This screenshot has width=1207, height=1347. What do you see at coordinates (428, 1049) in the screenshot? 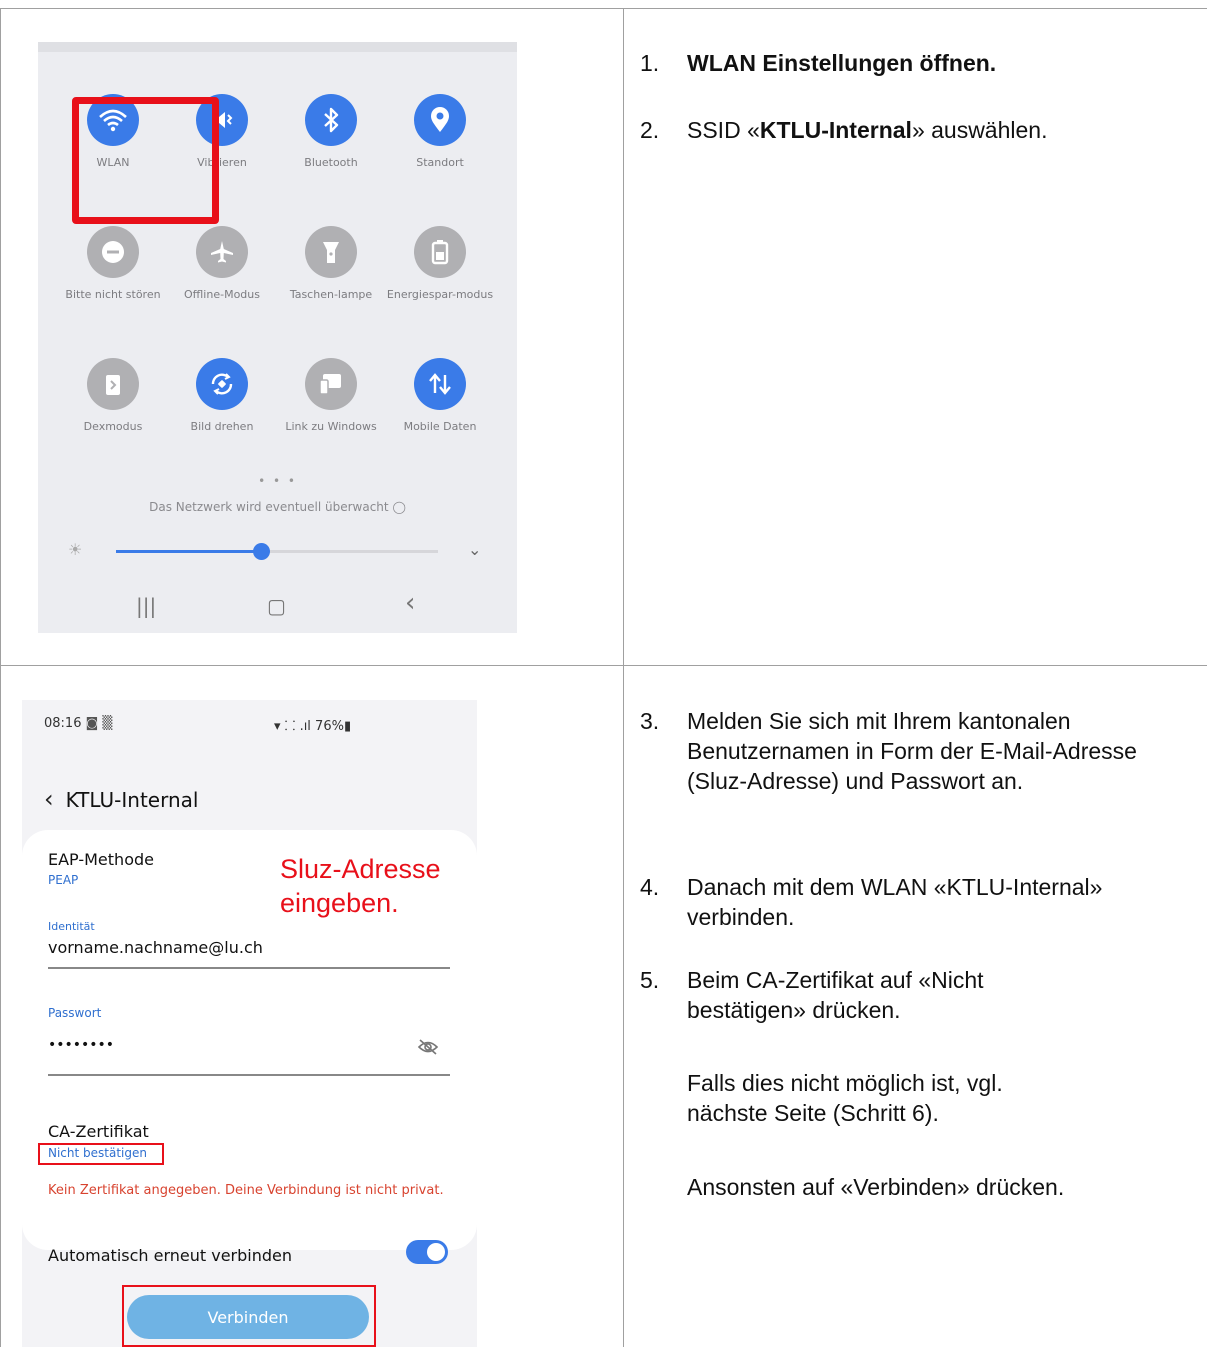
I see `eye-slash-icon` at bounding box center [428, 1049].